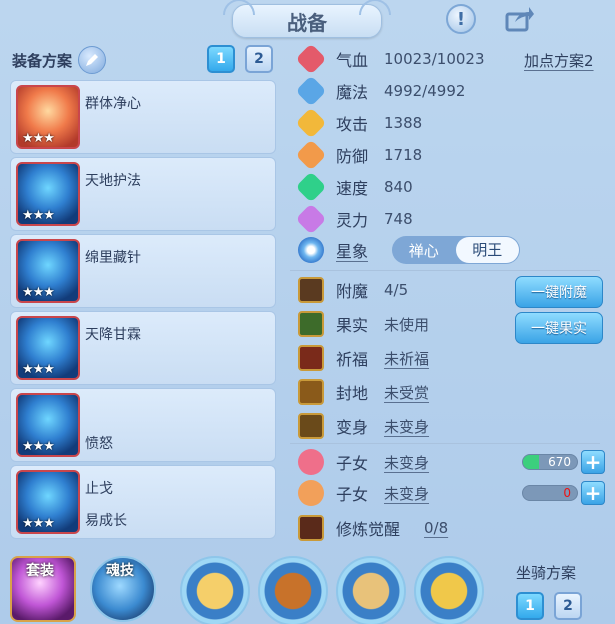 This screenshot has width=615, height=624. Describe the element at coordinates (143, 271) in the screenshot. I see `equipment-item: ★★★ 绵里藏针` at that location.